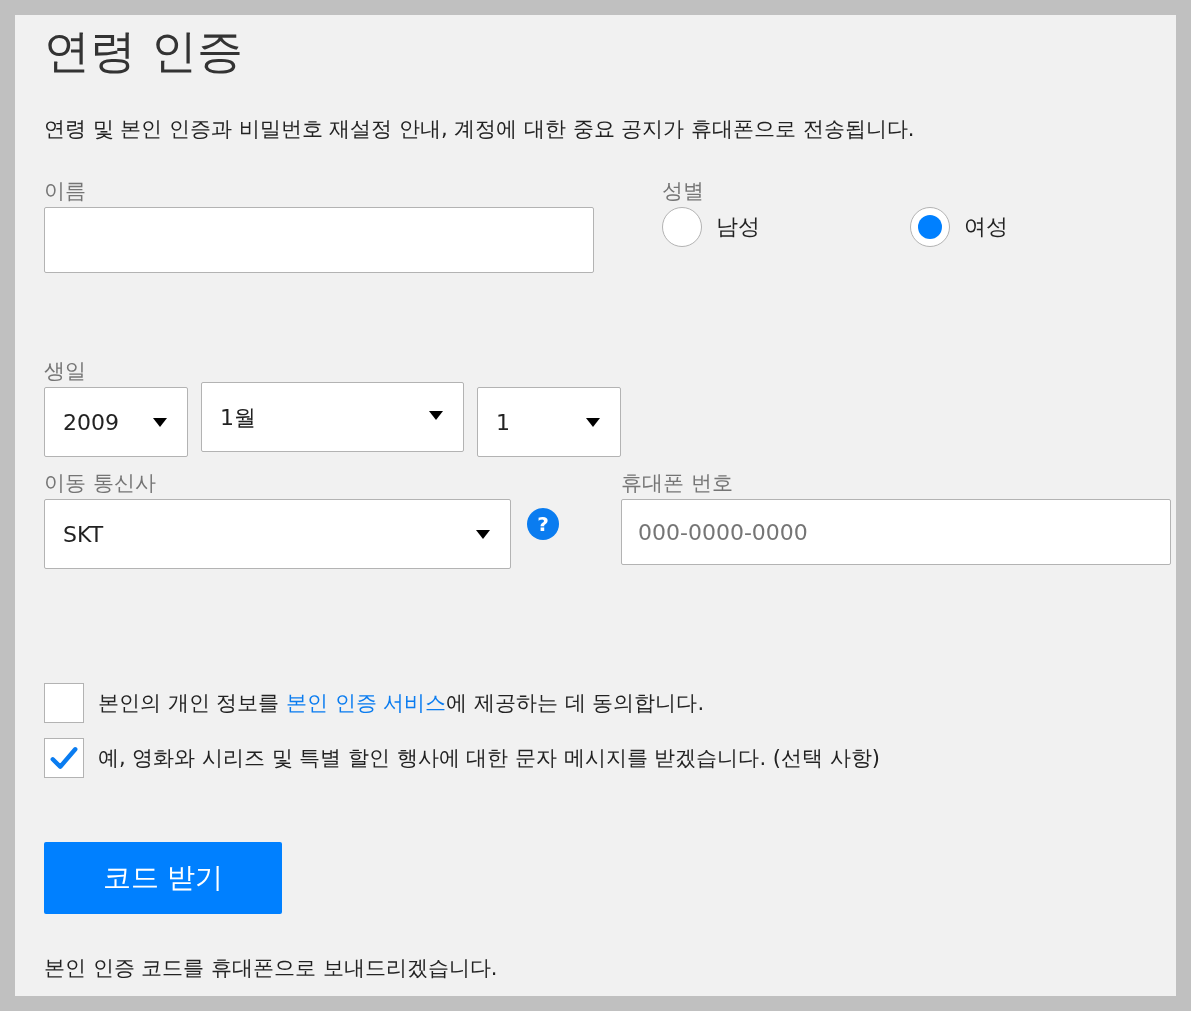 The width and height of the screenshot is (1191, 1011). Describe the element at coordinates (543, 524) in the screenshot. I see `help-button: ?` at that location.